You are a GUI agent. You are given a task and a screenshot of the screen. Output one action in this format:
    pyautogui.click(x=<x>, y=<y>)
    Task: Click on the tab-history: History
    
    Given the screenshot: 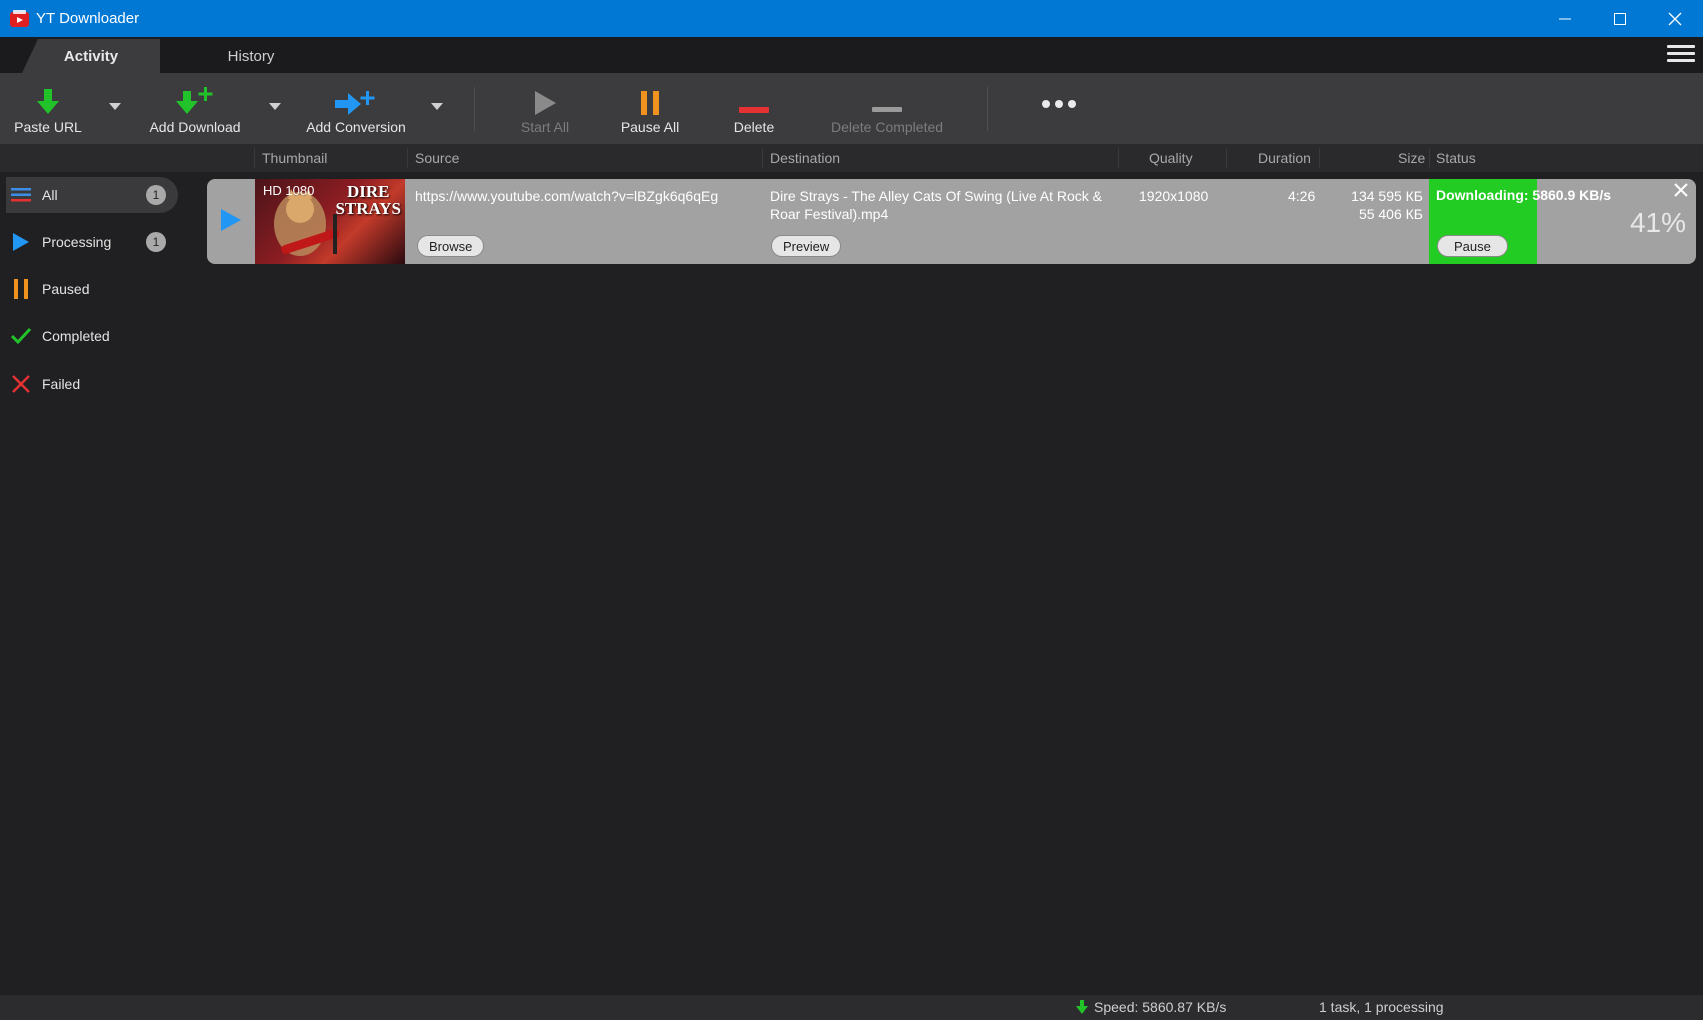 What is the action you would take?
    pyautogui.click(x=251, y=56)
    